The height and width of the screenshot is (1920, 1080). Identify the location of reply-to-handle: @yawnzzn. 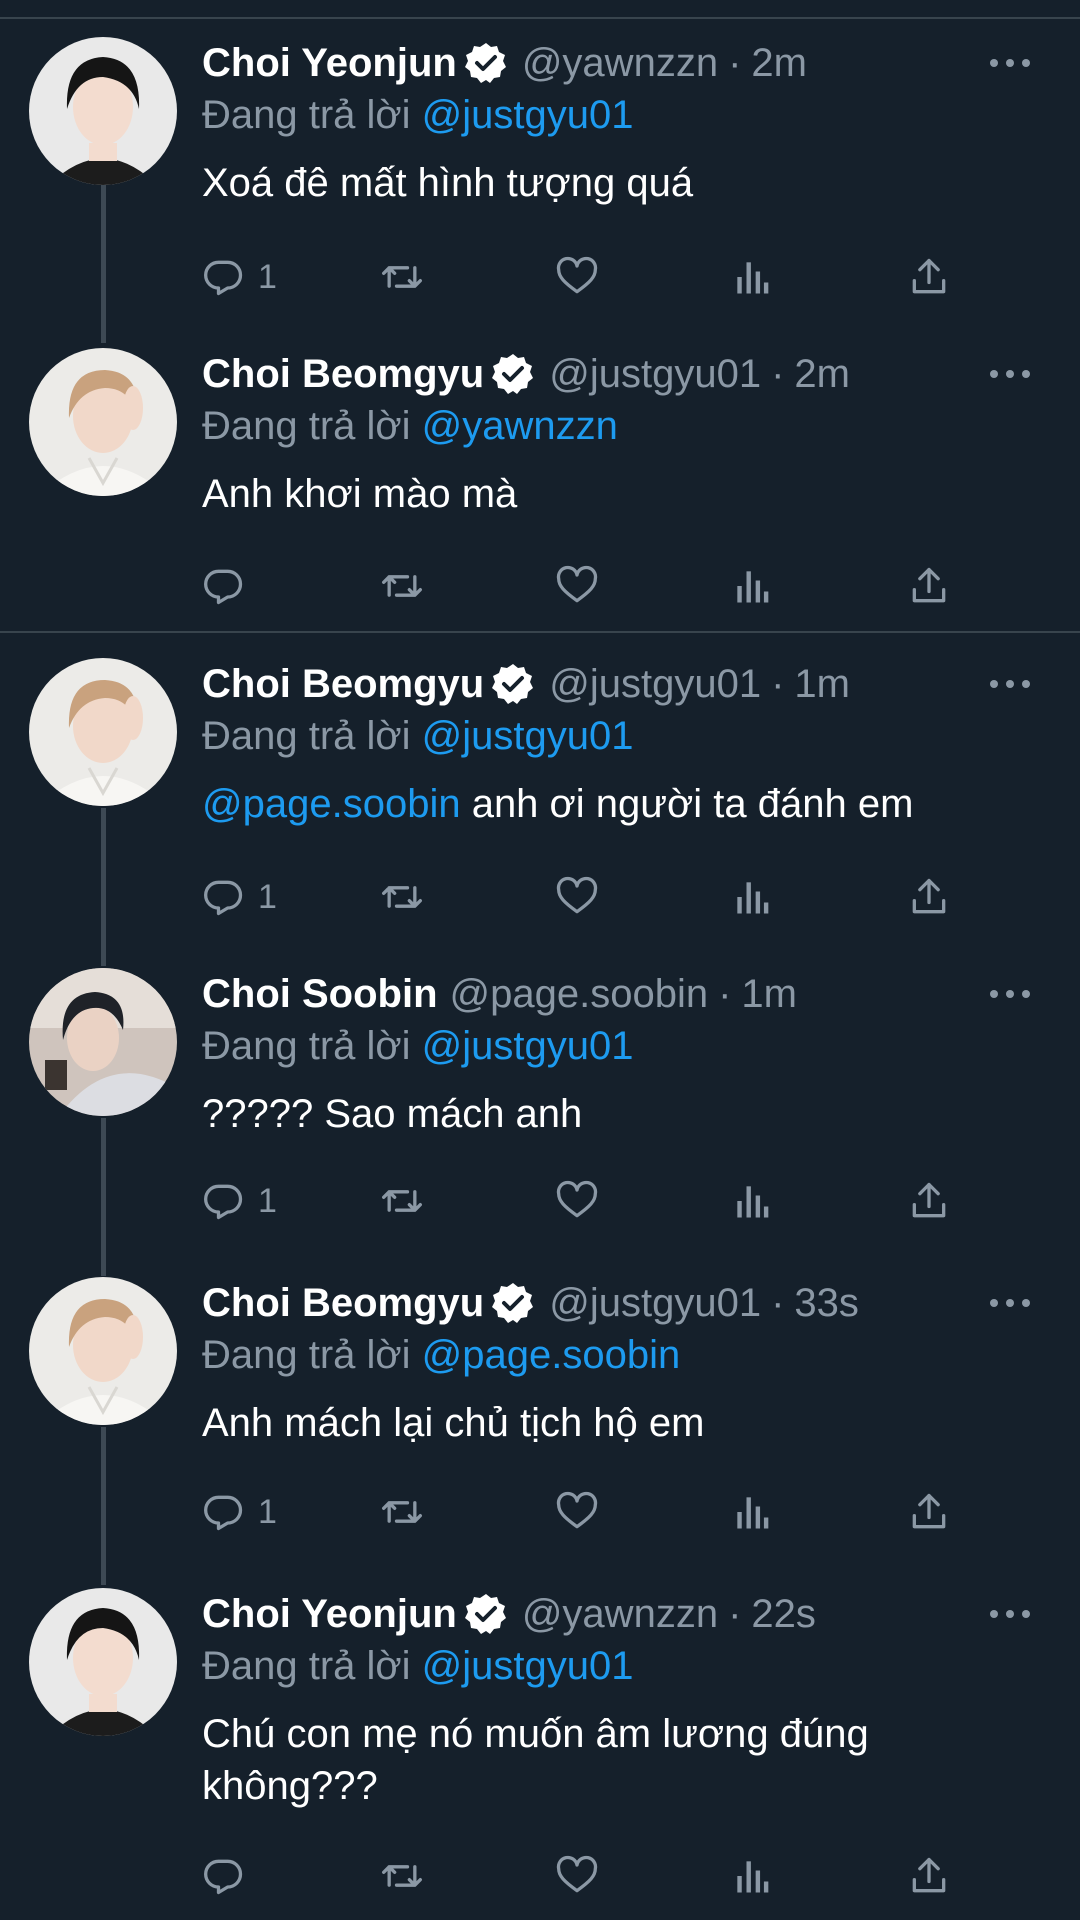
(520, 426).